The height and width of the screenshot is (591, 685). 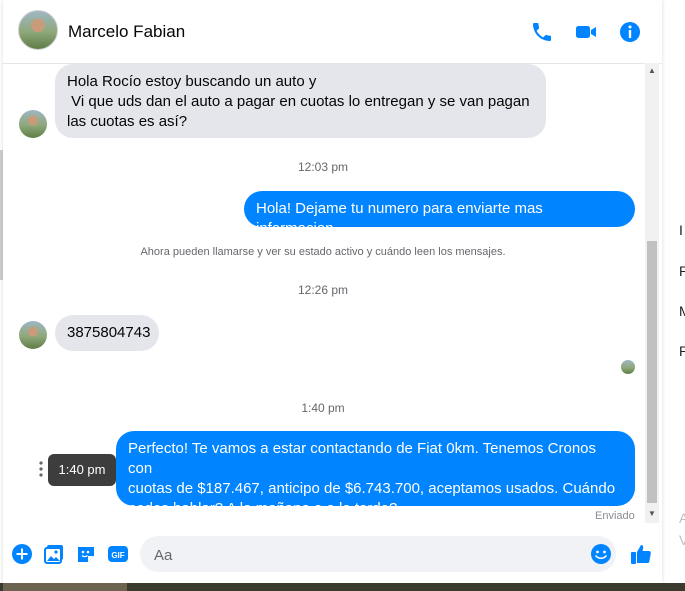 What do you see at coordinates (615, 516) in the screenshot?
I see `message-status: Enviado` at bounding box center [615, 516].